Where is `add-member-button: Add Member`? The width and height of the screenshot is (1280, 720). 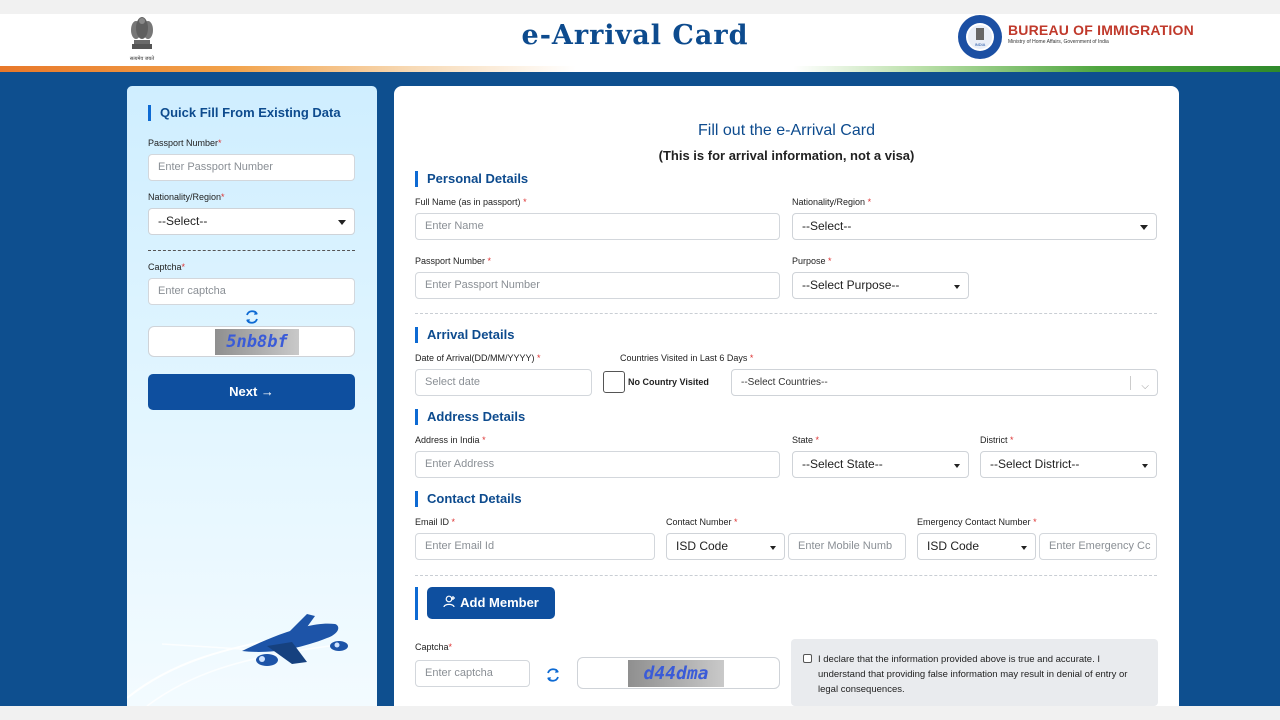
add-member-button: Add Member is located at coordinates (491, 603).